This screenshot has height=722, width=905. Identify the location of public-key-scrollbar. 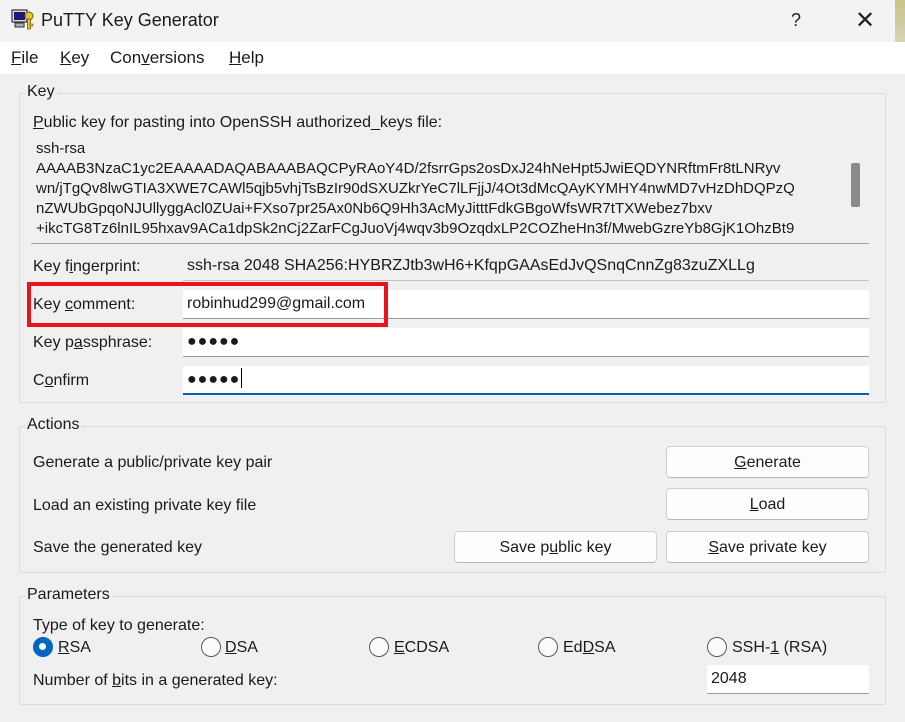
(855, 185).